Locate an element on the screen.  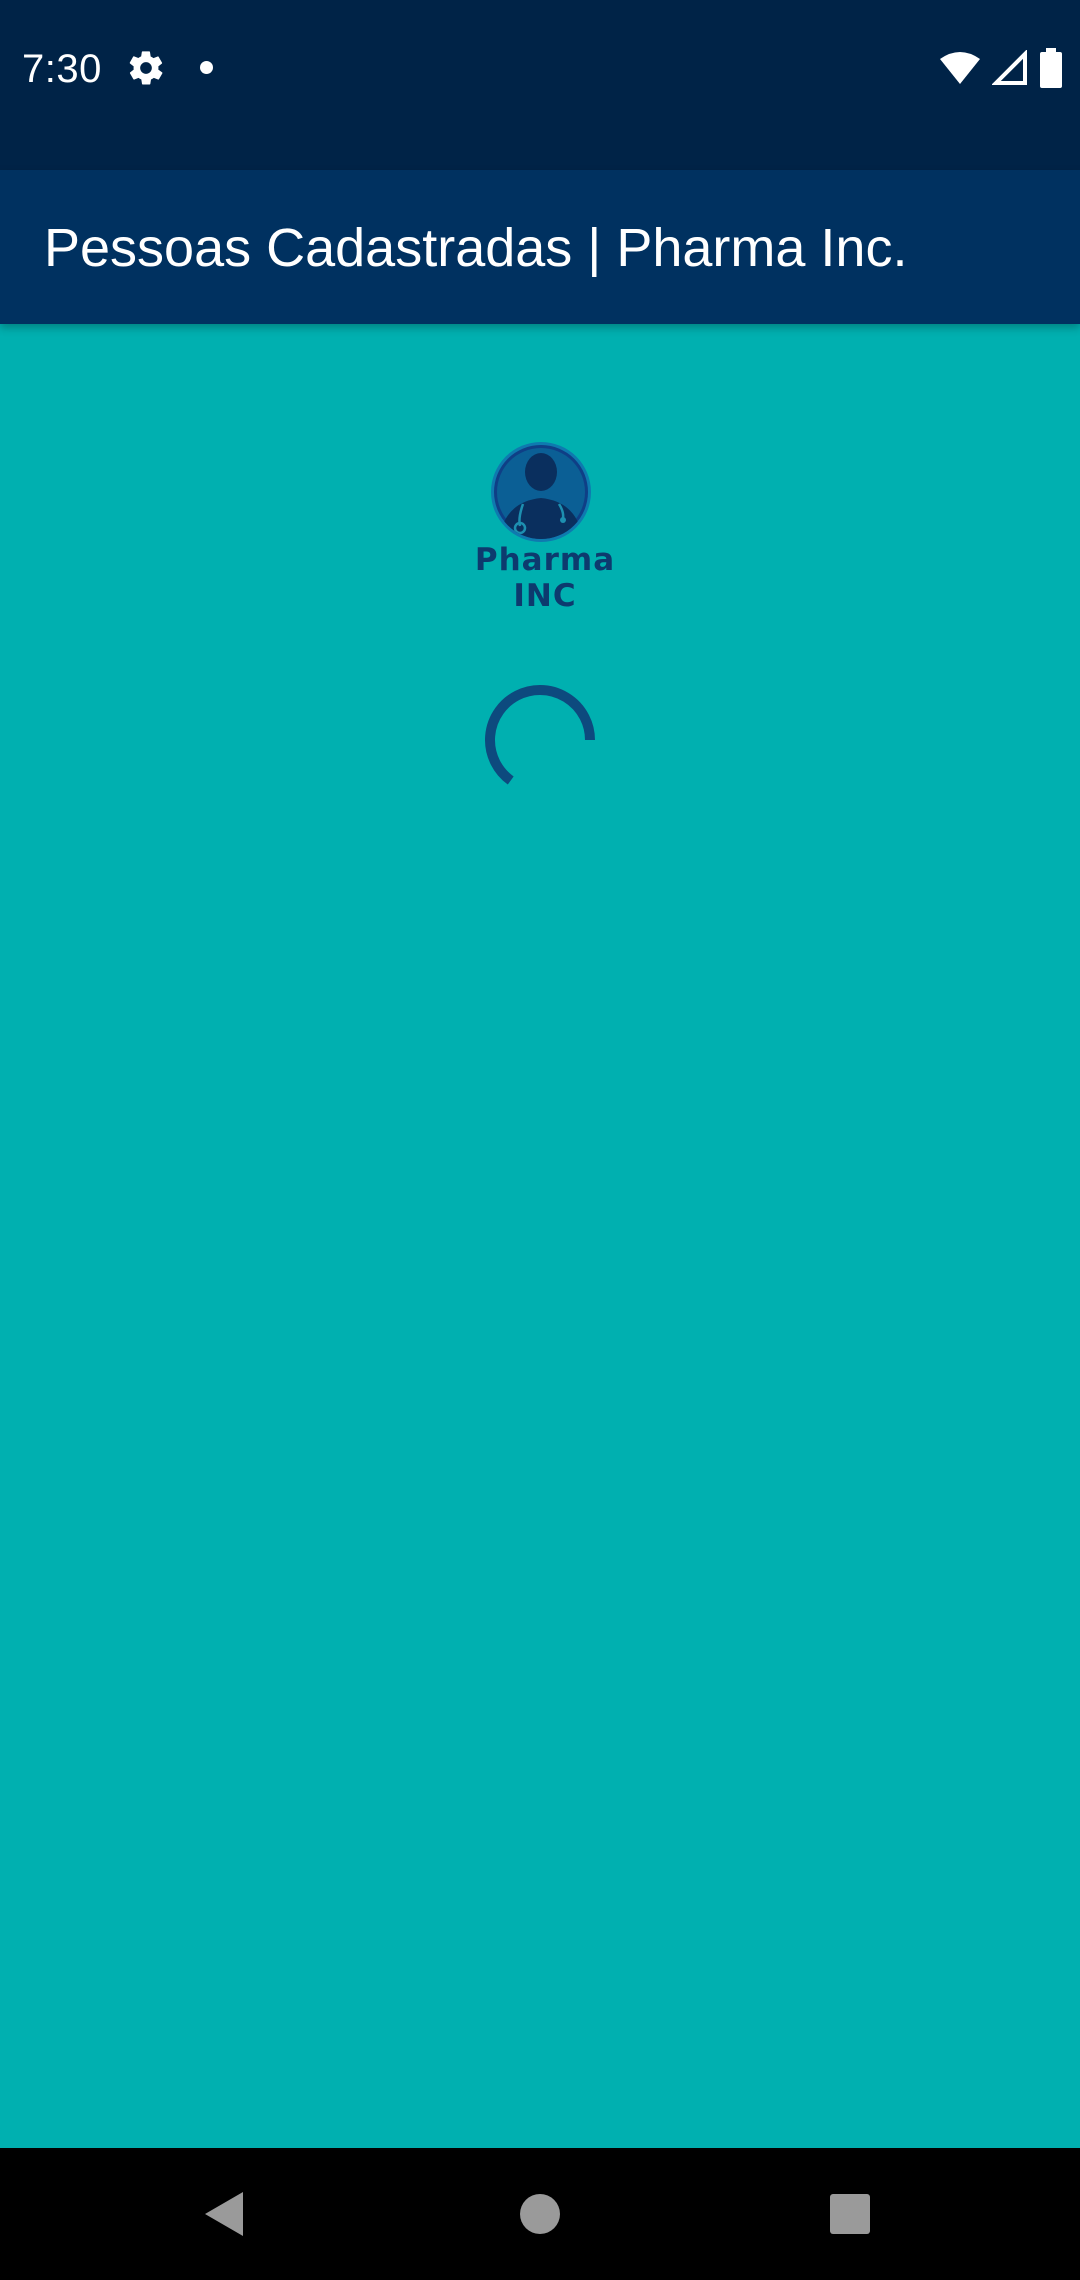
status-bar: 7:30 is located at coordinates (540, 85).